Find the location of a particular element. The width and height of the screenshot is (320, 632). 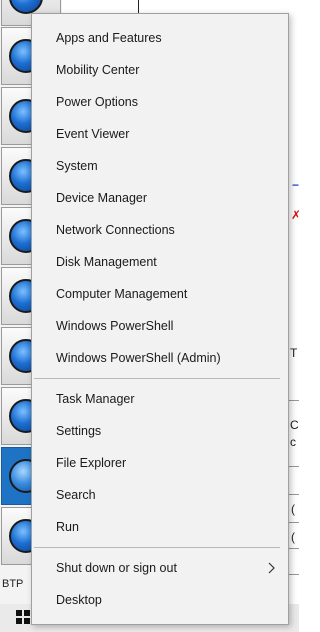

menu-item-task-manager: Task Manager is located at coordinates (160, 399).